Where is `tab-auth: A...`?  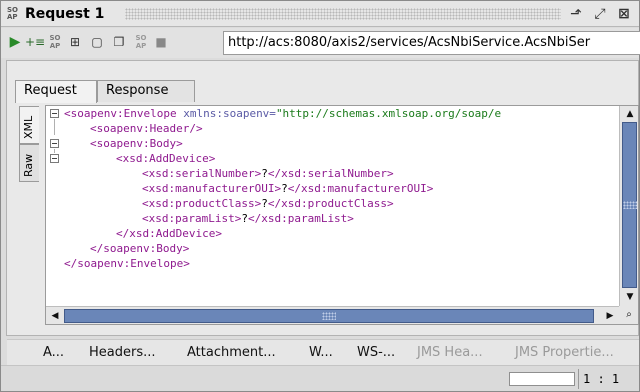 tab-auth: A... is located at coordinates (53, 353).